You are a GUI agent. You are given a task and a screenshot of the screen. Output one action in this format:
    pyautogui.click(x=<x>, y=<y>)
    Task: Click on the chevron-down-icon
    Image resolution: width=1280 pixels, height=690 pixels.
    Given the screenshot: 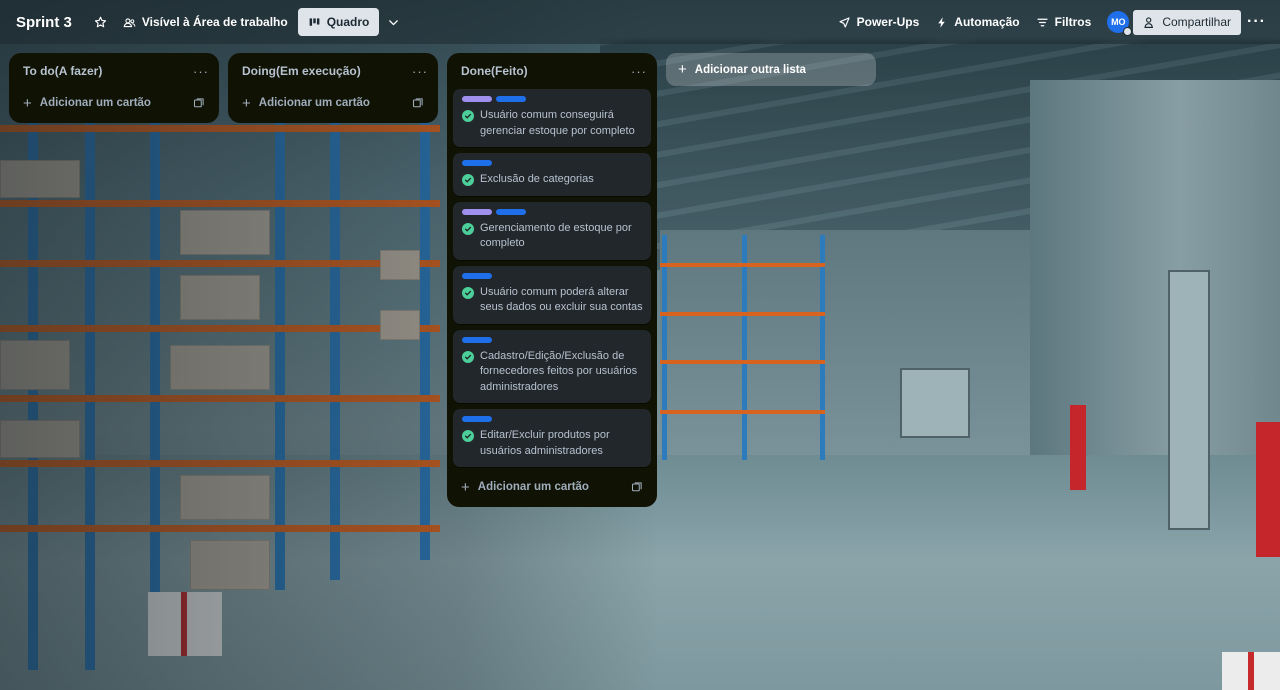 What is the action you would take?
    pyautogui.click(x=394, y=22)
    